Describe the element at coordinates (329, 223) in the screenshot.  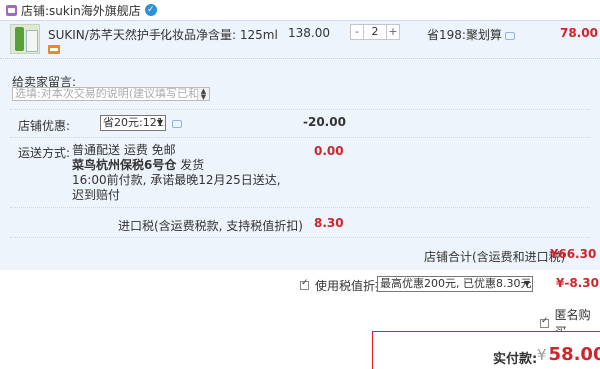
I see `import-tax-value: 8.30` at that location.